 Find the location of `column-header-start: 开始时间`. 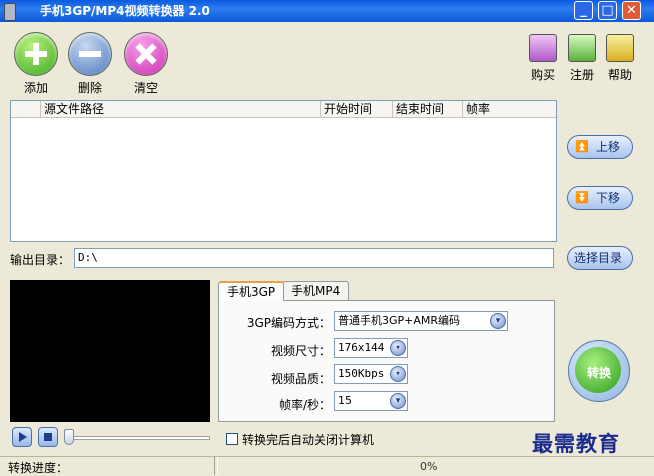

column-header-start: 开始时间 is located at coordinates (357, 109).